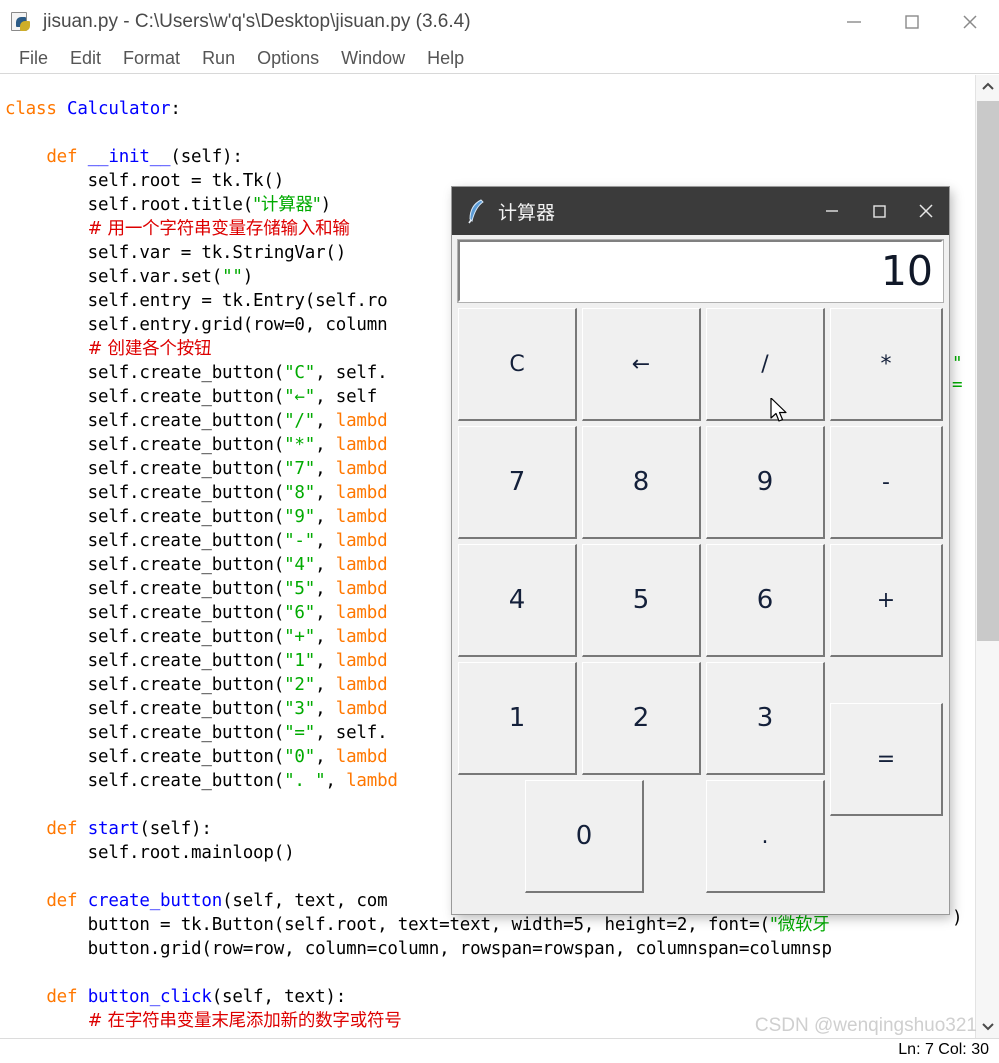 The image size is (999, 1063). What do you see at coordinates (218, 229) in the screenshot?
I see `code-token: # 用一个字符串变量存储输入和输` at bounding box center [218, 229].